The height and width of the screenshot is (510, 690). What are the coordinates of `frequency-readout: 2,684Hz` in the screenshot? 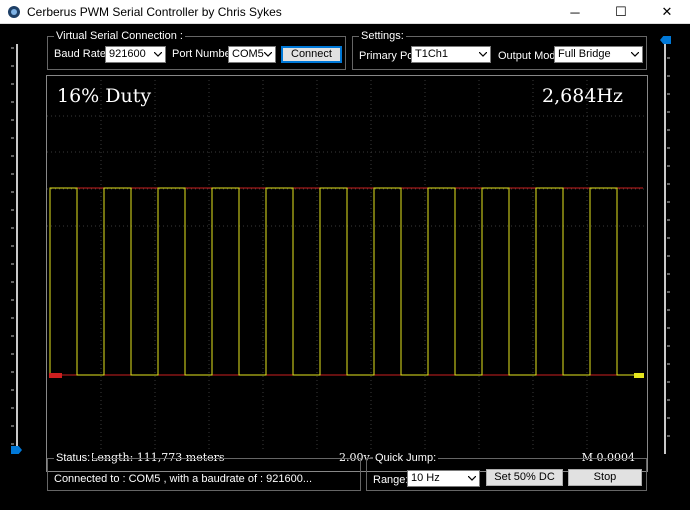 It's located at (582, 96).